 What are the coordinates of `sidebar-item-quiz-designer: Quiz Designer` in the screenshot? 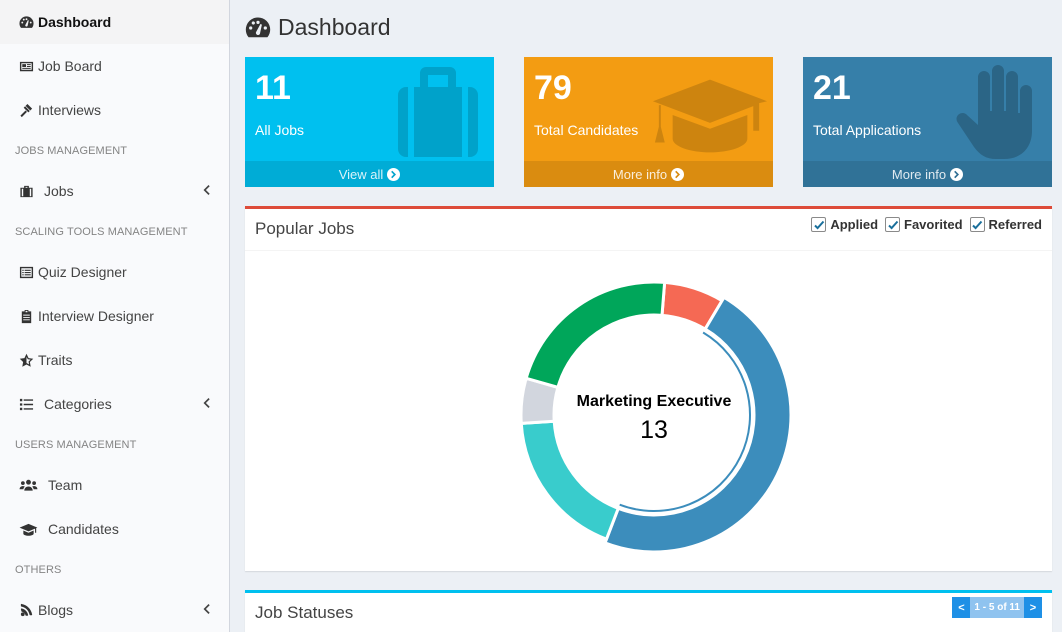 It's located at (114, 272).